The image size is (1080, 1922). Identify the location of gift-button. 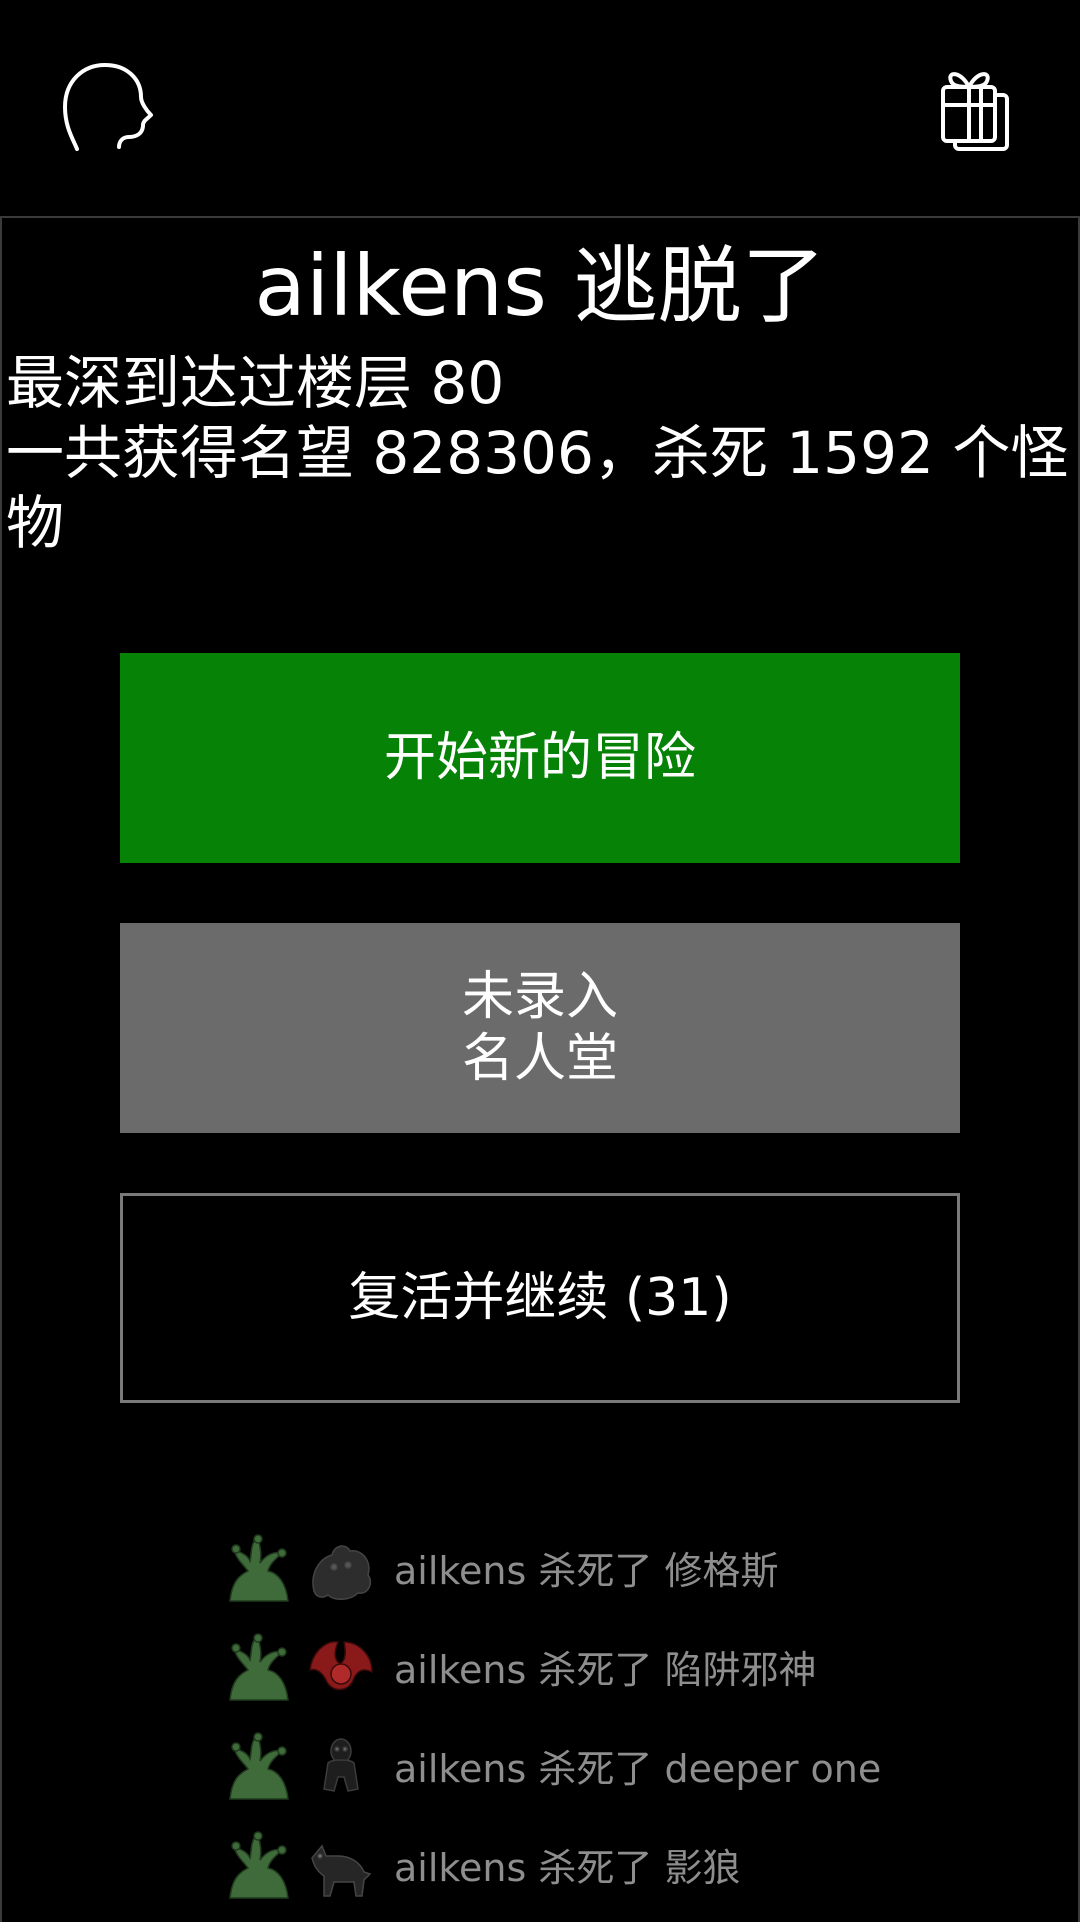
(975, 107).